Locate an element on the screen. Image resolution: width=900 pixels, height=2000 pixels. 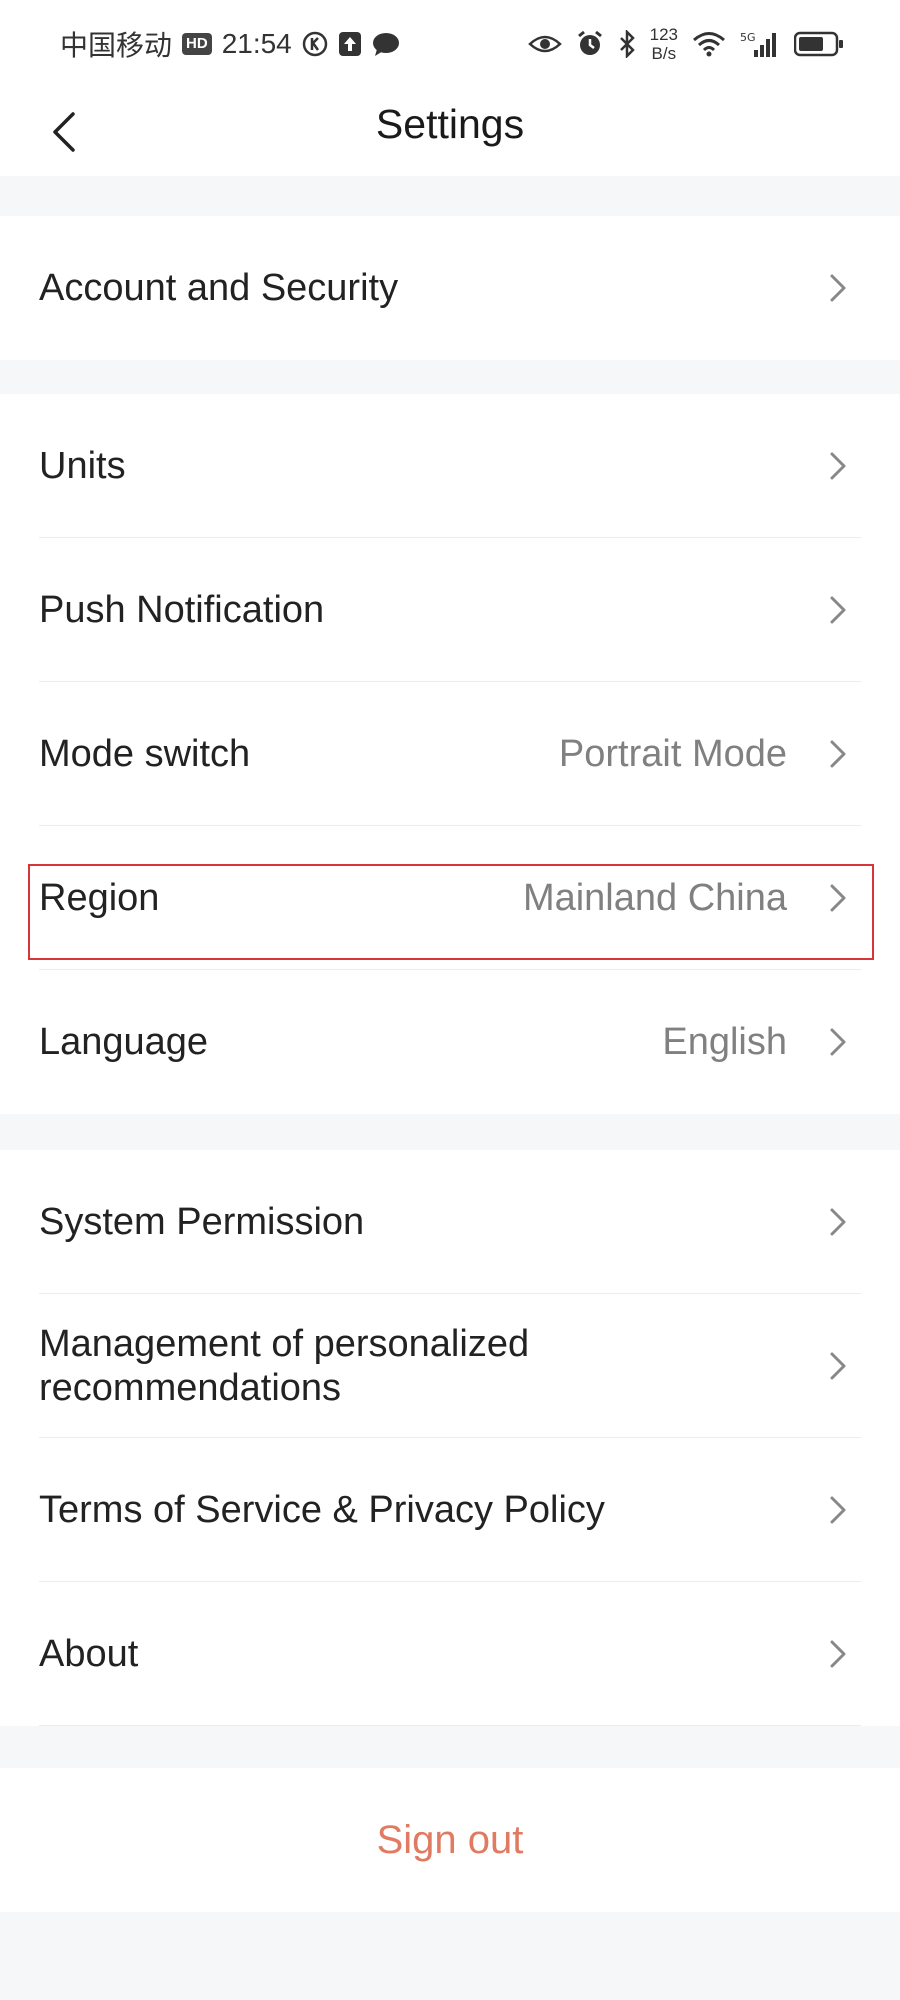
row-label: Mode switch is located at coordinates (145, 754).